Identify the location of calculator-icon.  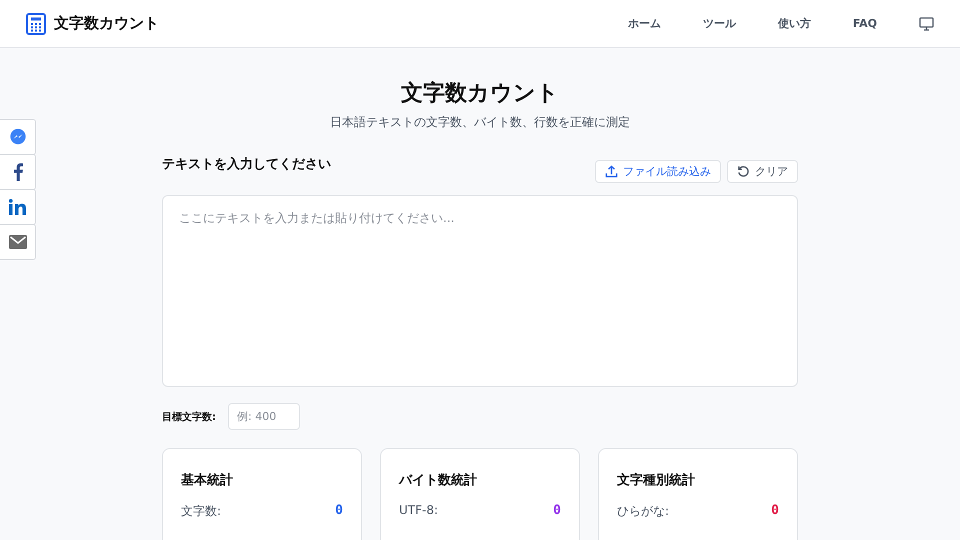
(36, 23).